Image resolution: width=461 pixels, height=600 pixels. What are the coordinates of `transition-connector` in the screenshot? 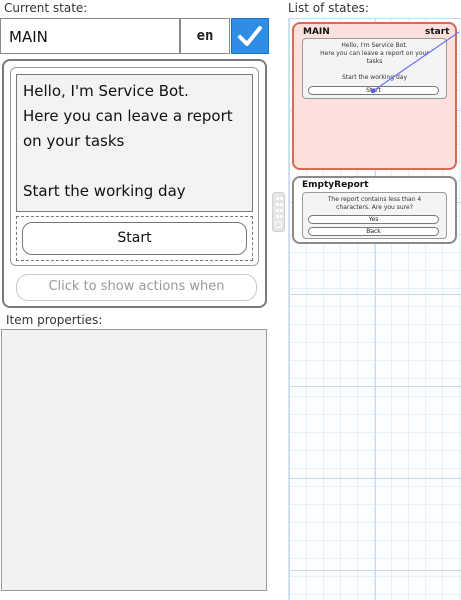 It's located at (415, 62).